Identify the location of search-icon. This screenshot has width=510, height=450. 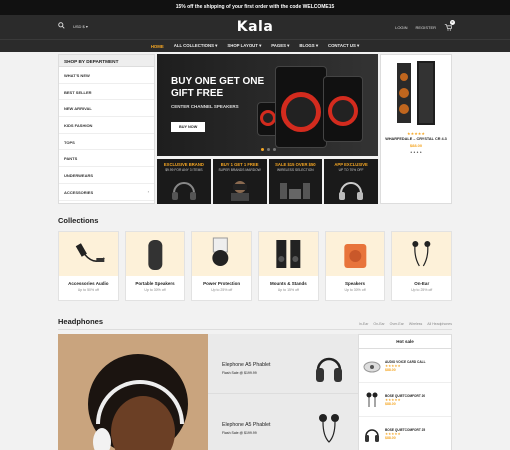
(61, 26).